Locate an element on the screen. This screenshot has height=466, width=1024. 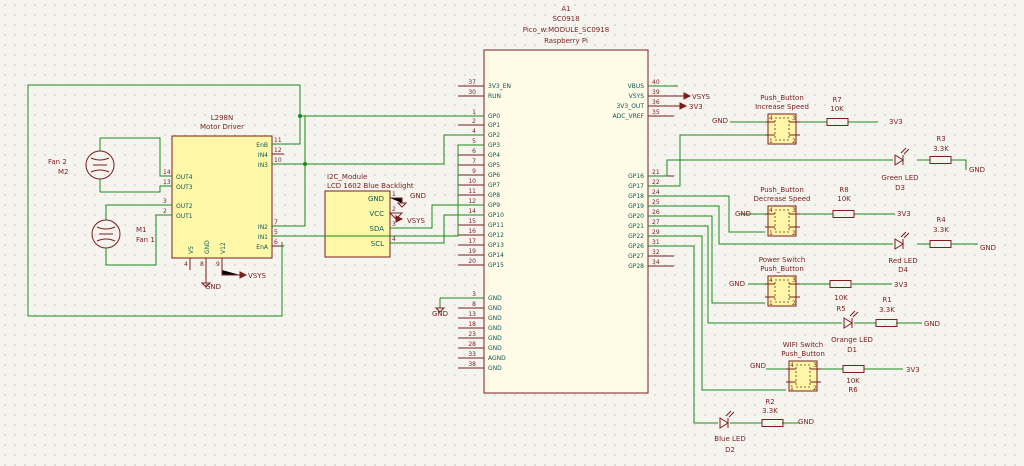
pico-footprint: Pico_w:MODULE_SC0918 is located at coordinates (566, 30).